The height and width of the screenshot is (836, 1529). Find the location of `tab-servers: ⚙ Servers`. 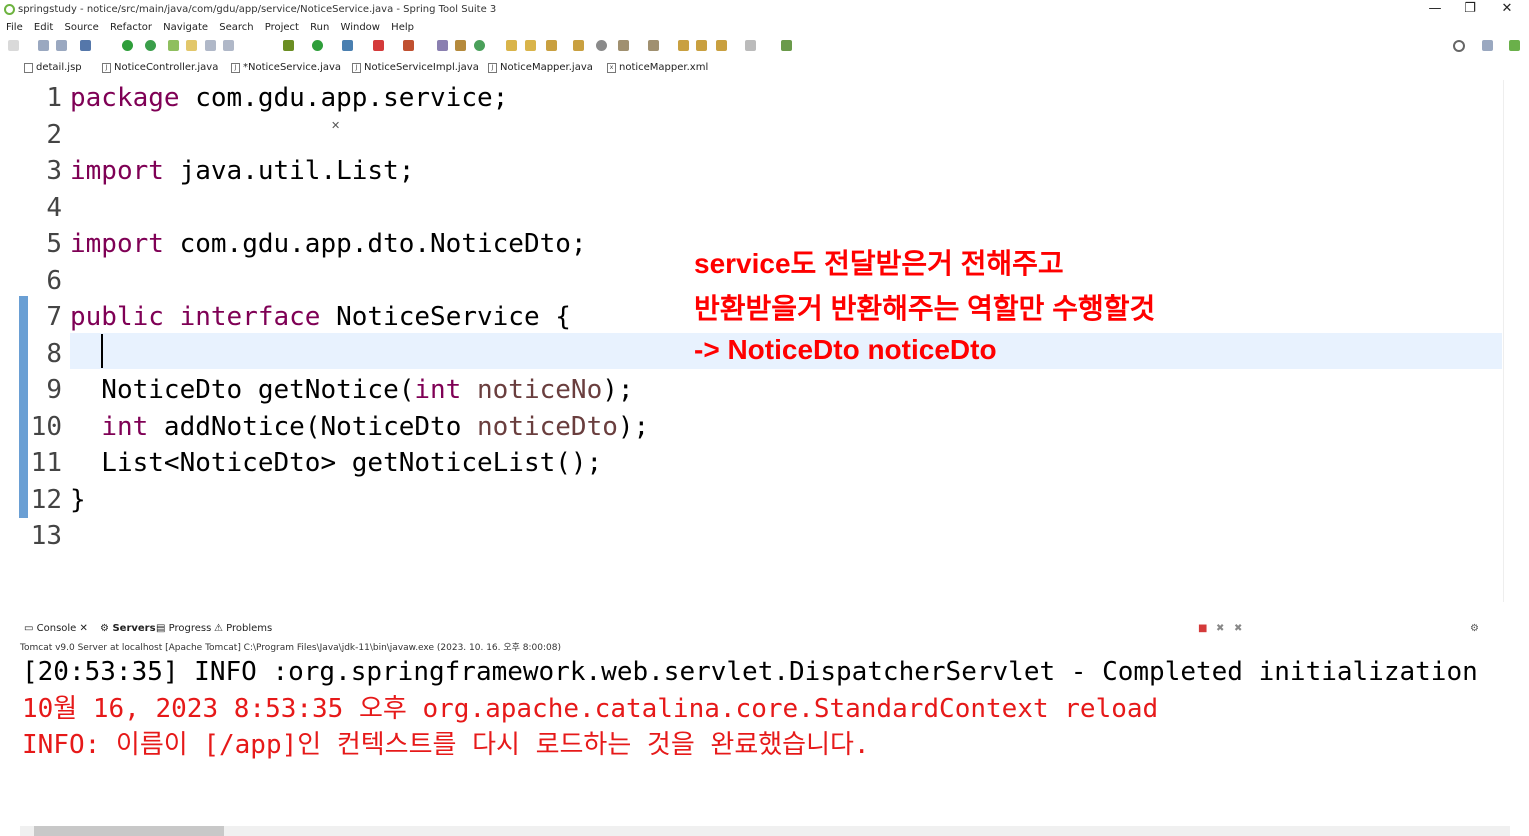

tab-servers: ⚙ Servers is located at coordinates (128, 628).